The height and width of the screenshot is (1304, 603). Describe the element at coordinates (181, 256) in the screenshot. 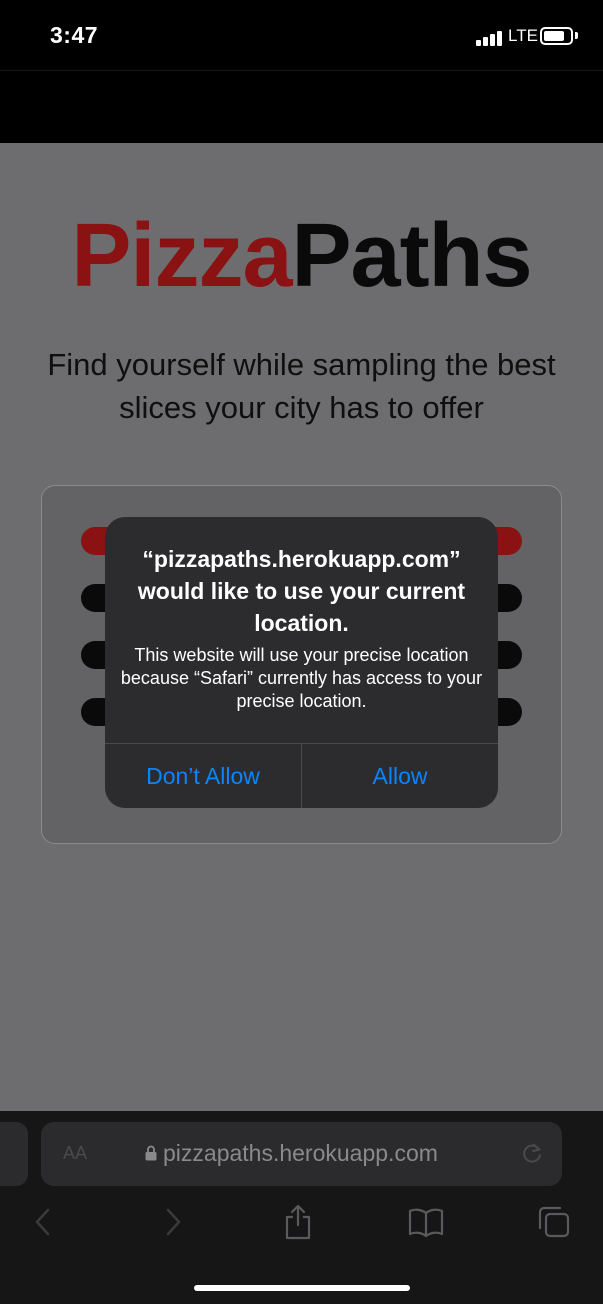

I see `logo-part-pizza: Pizza` at that location.